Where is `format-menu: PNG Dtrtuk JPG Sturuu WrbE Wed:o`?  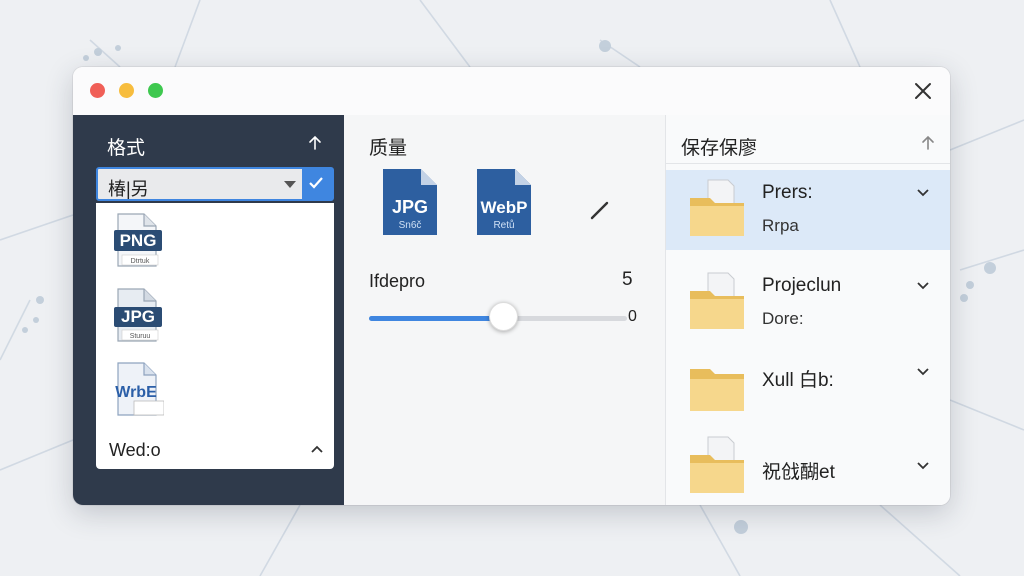 format-menu: PNG Dtrtuk JPG Sturuu WrbE Wed:o is located at coordinates (215, 336).